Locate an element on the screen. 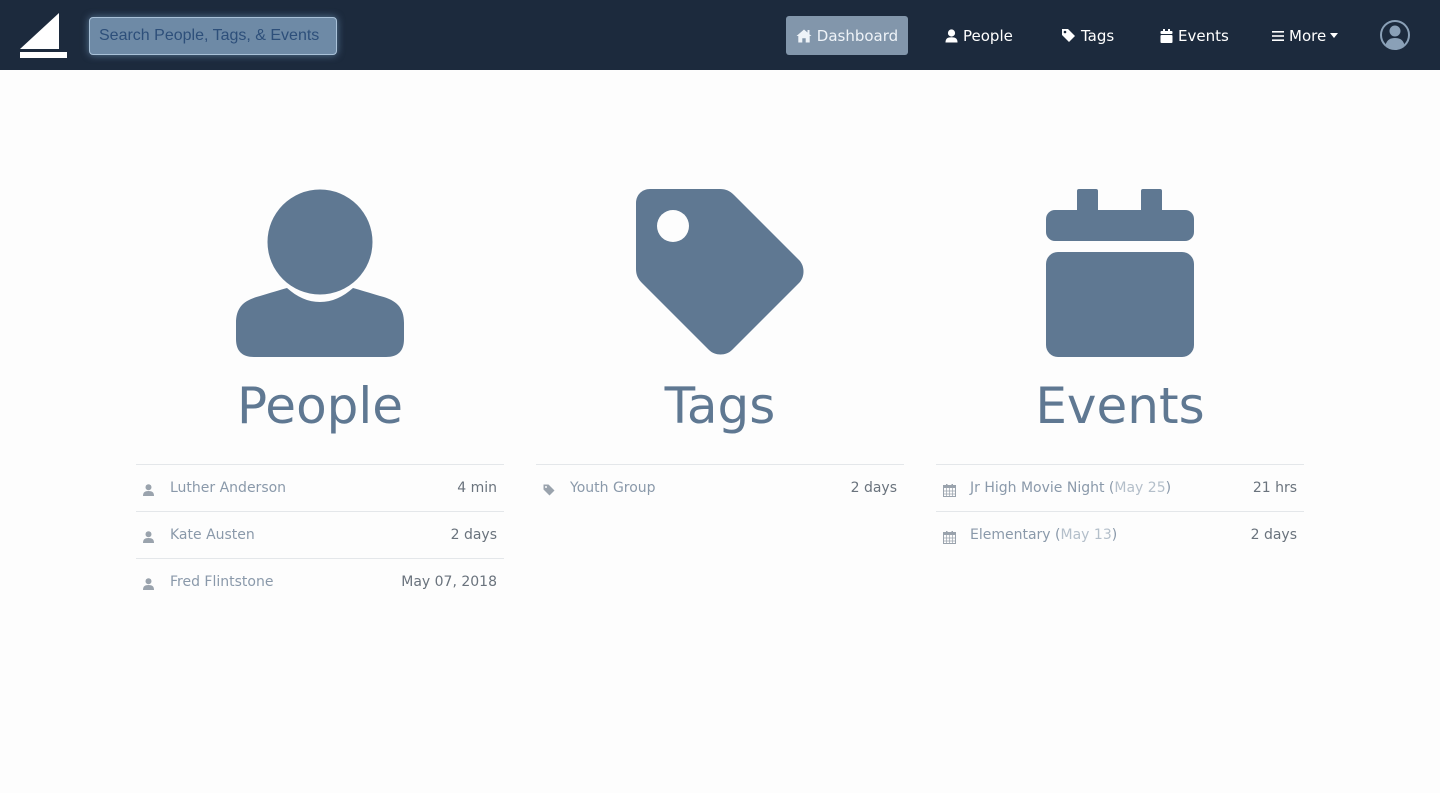 This screenshot has height=793, width=1440. nav-more-label: More is located at coordinates (1308, 35).